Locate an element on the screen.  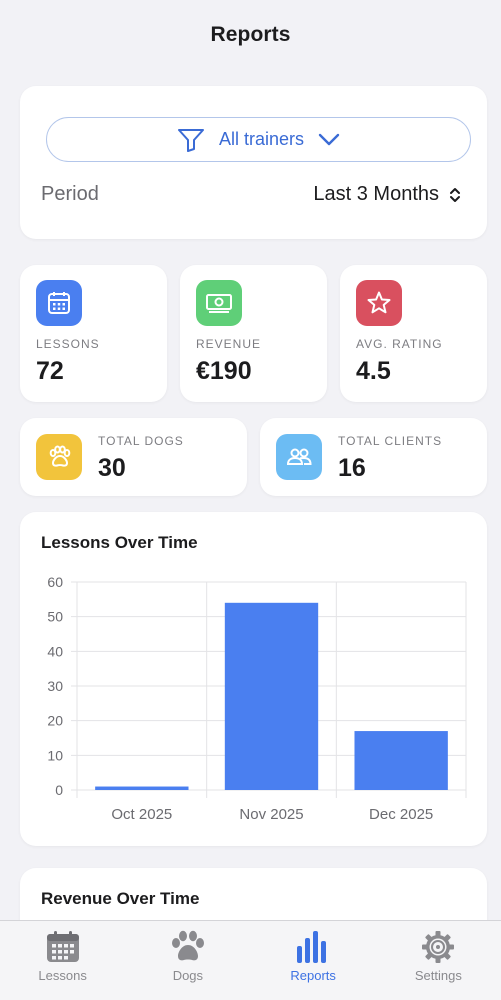
filter-icon is located at coordinates (190, 140).